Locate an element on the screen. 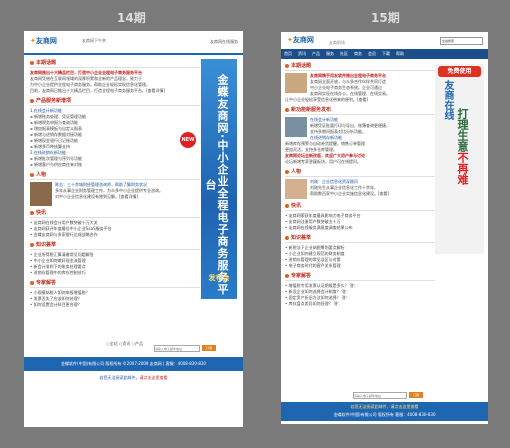 The width and height of the screenshot is (510, 448). section-line: 帮助数百家中小企业实施信息化建设。[查看] is located at coordinates (372, 194).